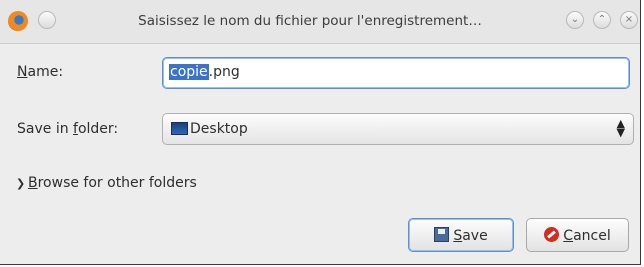 This screenshot has width=644, height=267. I want to click on save-button: Save, so click(461, 235).